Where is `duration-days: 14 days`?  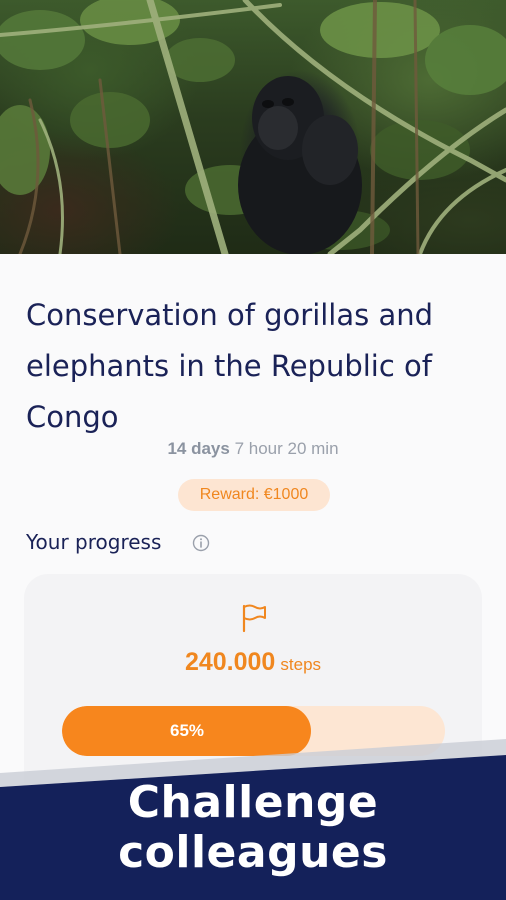
duration-days: 14 days is located at coordinates (198, 448).